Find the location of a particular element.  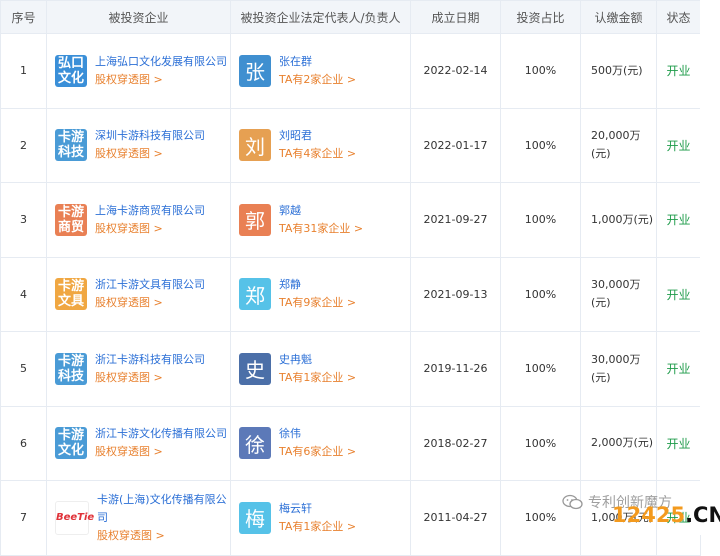

person-name-link: 郭越 is located at coordinates (321, 211).